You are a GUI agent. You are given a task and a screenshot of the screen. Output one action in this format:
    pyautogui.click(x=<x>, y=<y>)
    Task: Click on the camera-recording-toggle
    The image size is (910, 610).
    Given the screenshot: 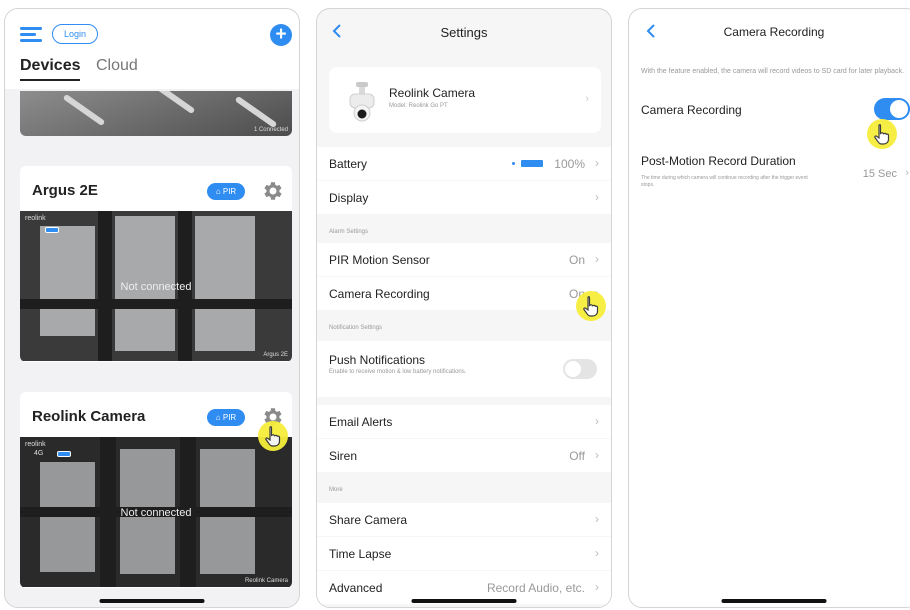 What is the action you would take?
    pyautogui.click(x=892, y=109)
    